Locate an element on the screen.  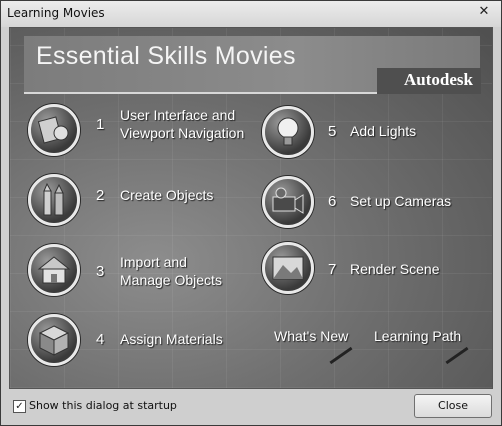
item-number: 5 is located at coordinates (332, 131).